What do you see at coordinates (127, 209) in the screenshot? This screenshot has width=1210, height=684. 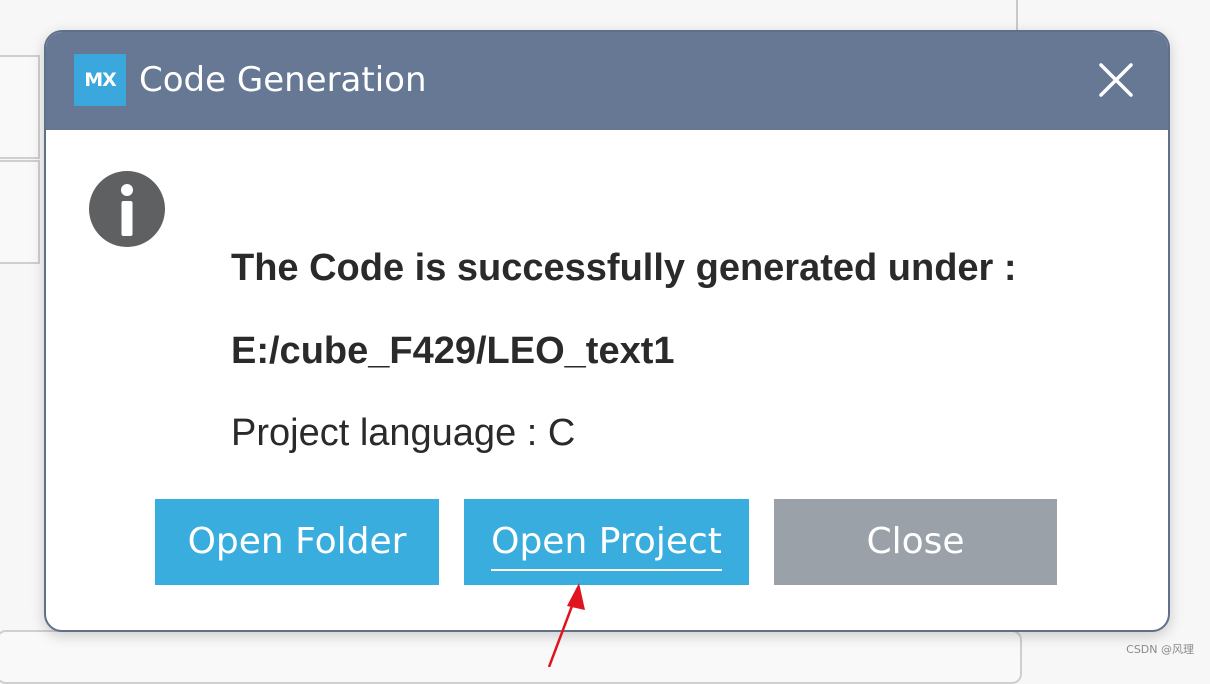 I see `info-icon` at bounding box center [127, 209].